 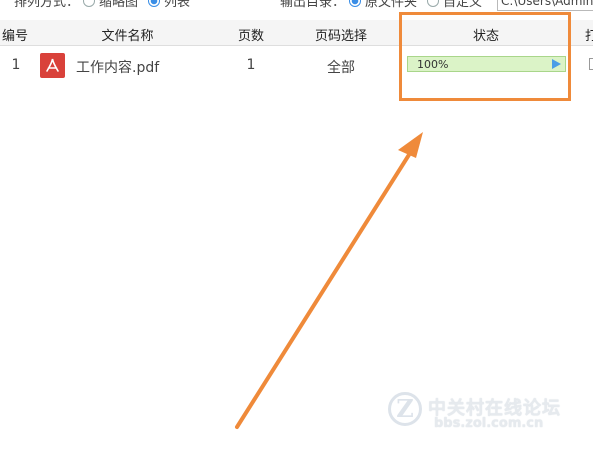 What do you see at coordinates (488, 413) in the screenshot?
I see `watermark: Z 中关村在线论坛 bbs.zol.com.cn` at bounding box center [488, 413].